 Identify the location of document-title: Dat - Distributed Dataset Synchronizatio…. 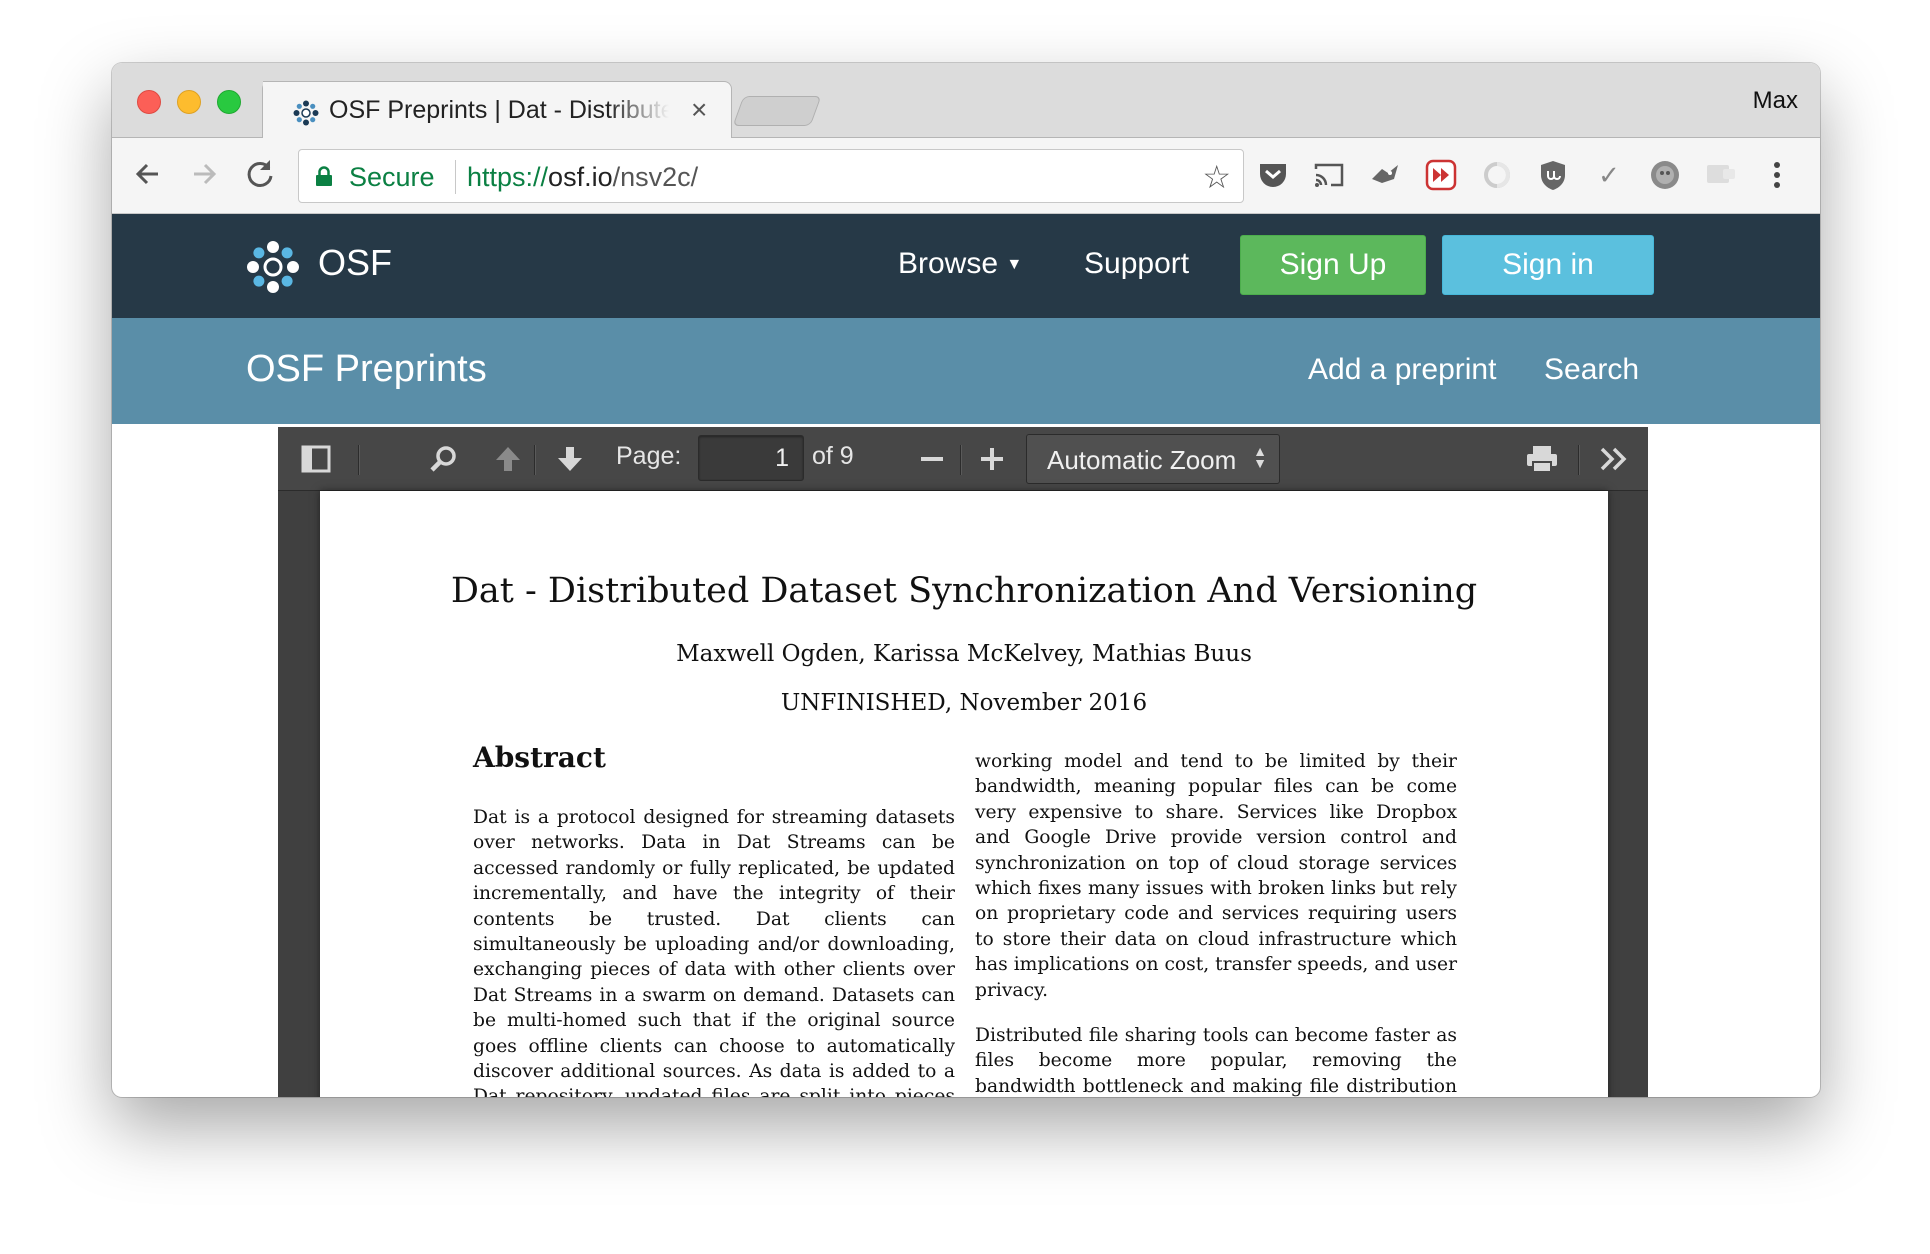
(964, 591).